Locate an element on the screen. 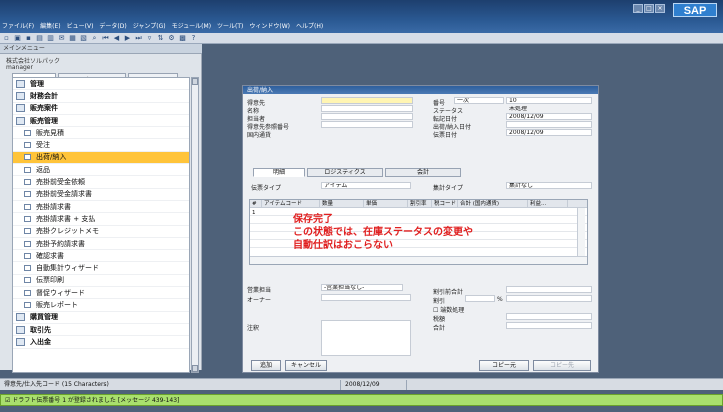  scroll-down-icon is located at coordinates (195, 368).